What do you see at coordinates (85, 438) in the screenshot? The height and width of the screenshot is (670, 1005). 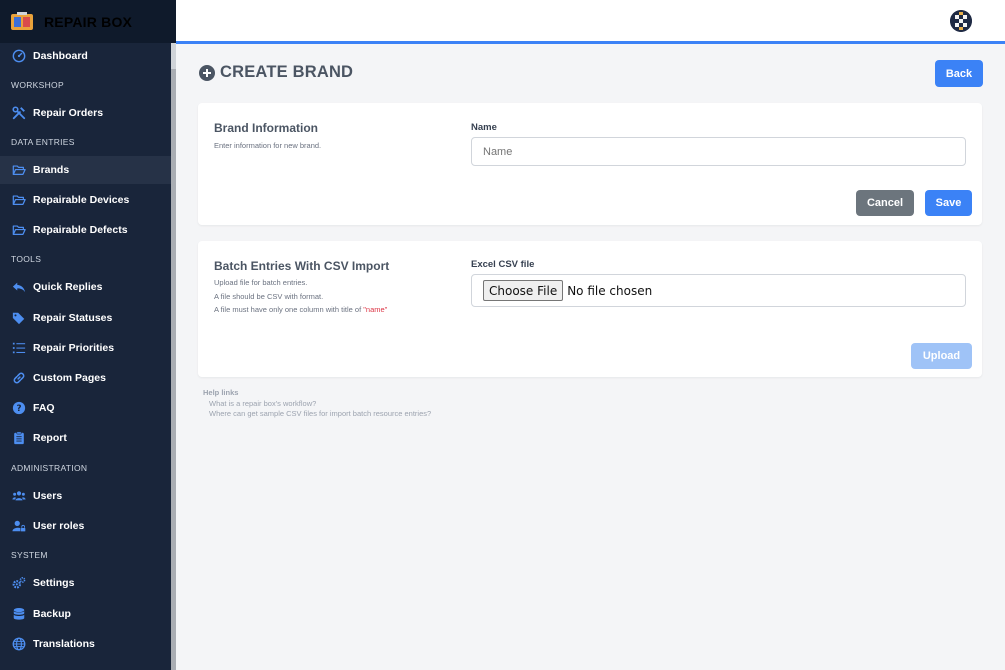 I see `sidebar-item-report: Report` at bounding box center [85, 438].